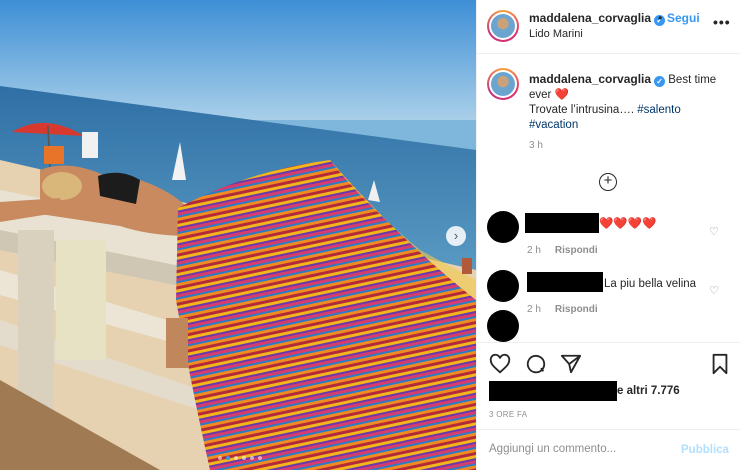  What do you see at coordinates (503, 84) in the screenshot?
I see `caption-avatar` at bounding box center [503, 84].